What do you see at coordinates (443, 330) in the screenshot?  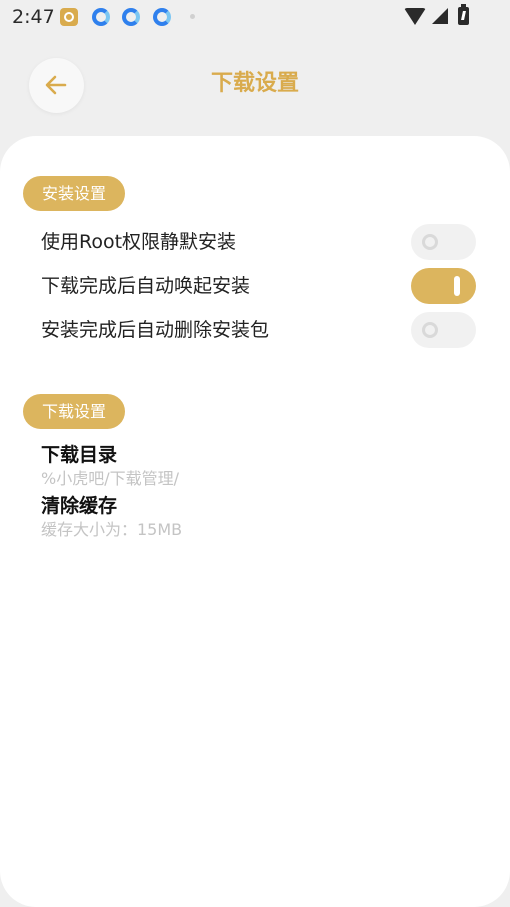 I see `auto-delete-package-toggle` at bounding box center [443, 330].